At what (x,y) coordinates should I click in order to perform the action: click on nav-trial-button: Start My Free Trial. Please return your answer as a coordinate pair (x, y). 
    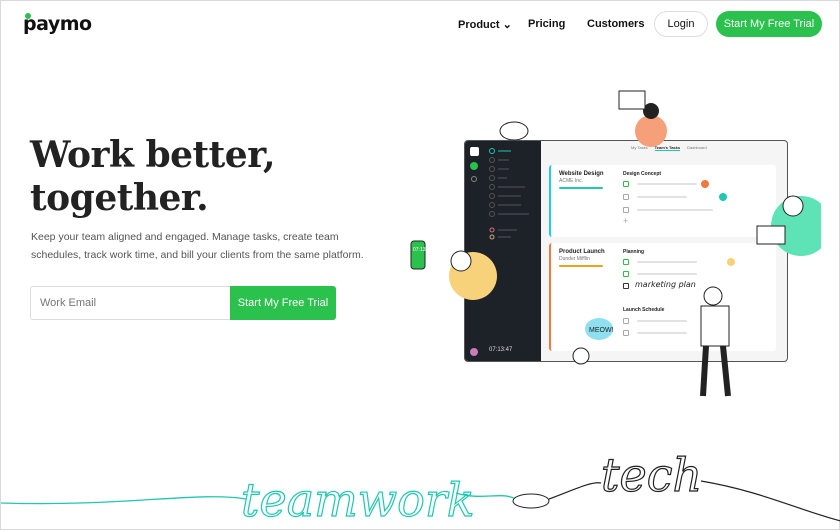
    Looking at the image, I should click on (769, 24).